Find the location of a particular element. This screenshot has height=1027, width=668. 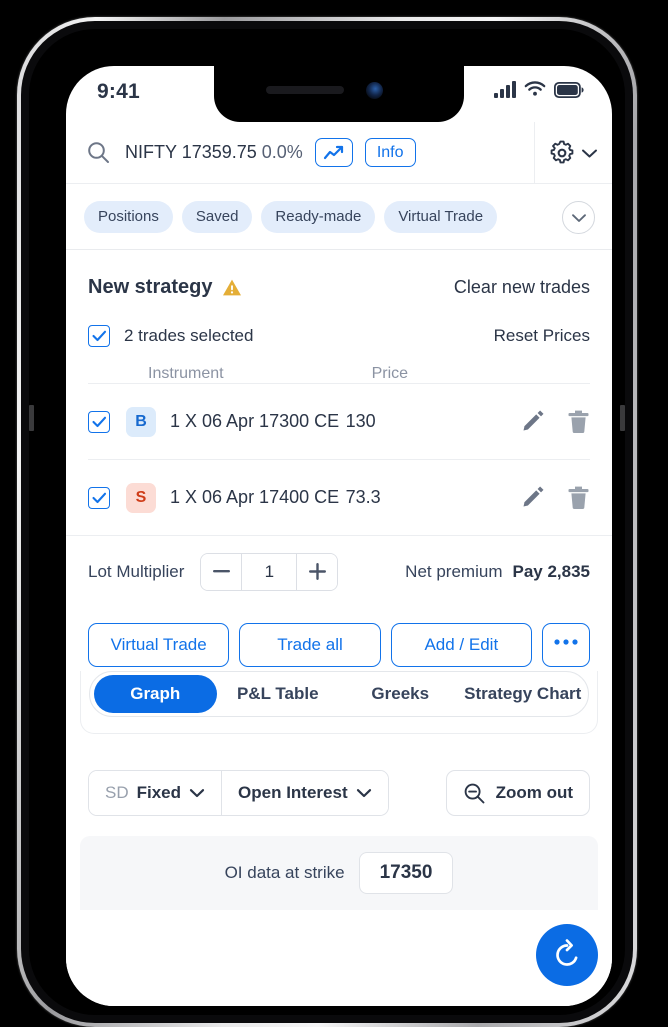

filter-chips-row: Positions Saved Ready-made Virtual Trade is located at coordinates (339, 217).